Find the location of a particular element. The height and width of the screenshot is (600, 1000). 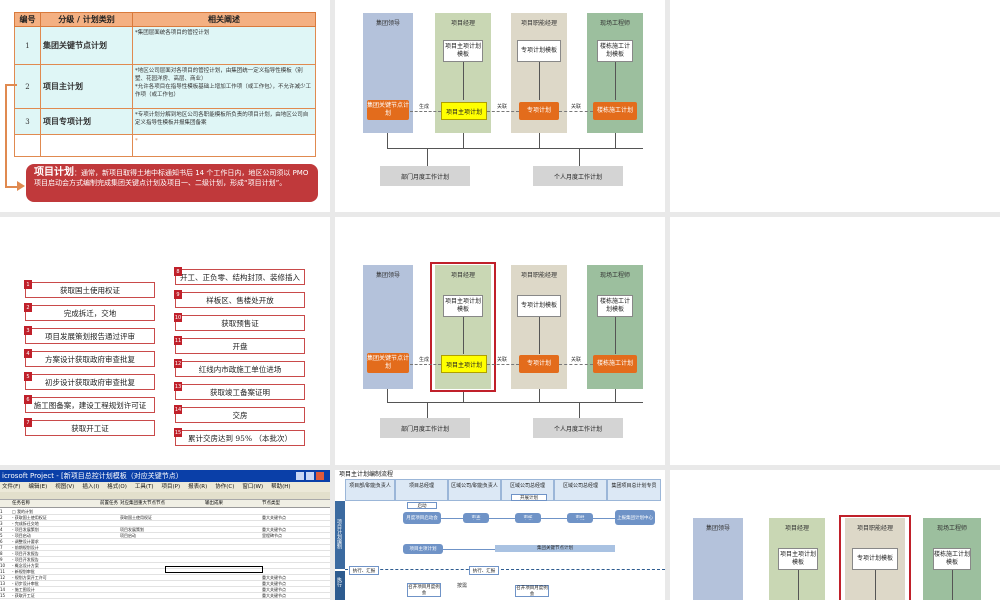

milestone-number: 15 is located at coordinates (178, 432).